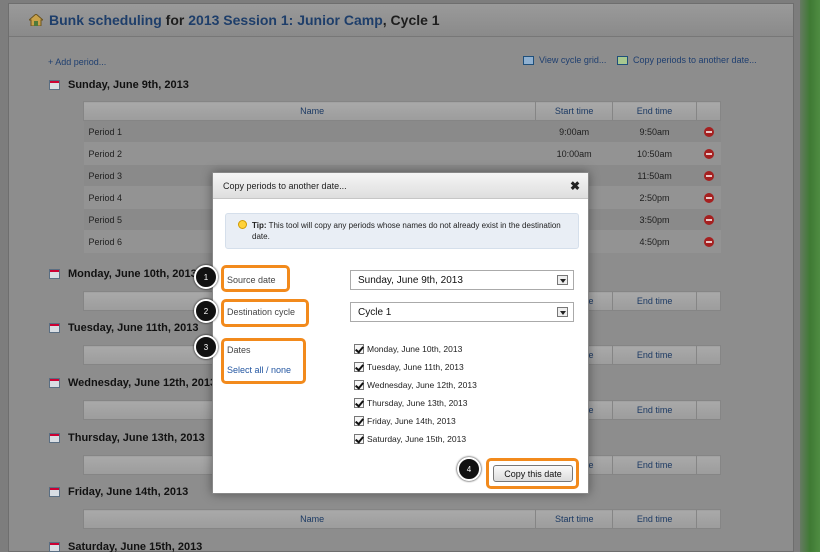  What do you see at coordinates (206, 277) in the screenshot?
I see `callout-number: 1` at bounding box center [206, 277].